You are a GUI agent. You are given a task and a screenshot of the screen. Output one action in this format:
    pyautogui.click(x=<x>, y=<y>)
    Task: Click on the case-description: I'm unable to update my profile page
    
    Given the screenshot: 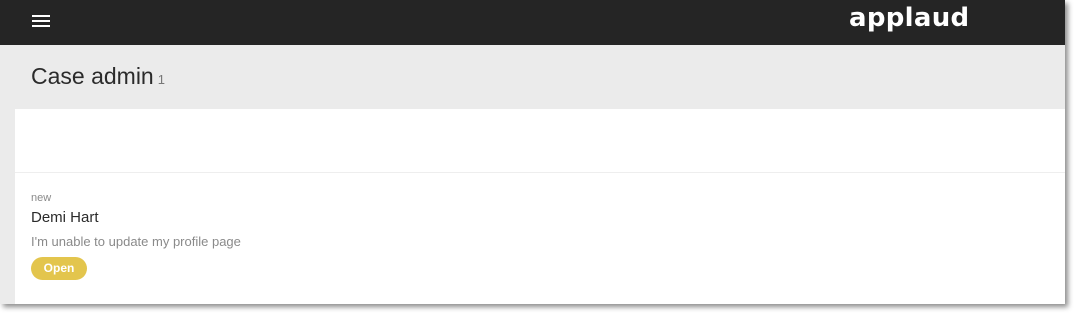 What is the action you would take?
    pyautogui.click(x=136, y=241)
    